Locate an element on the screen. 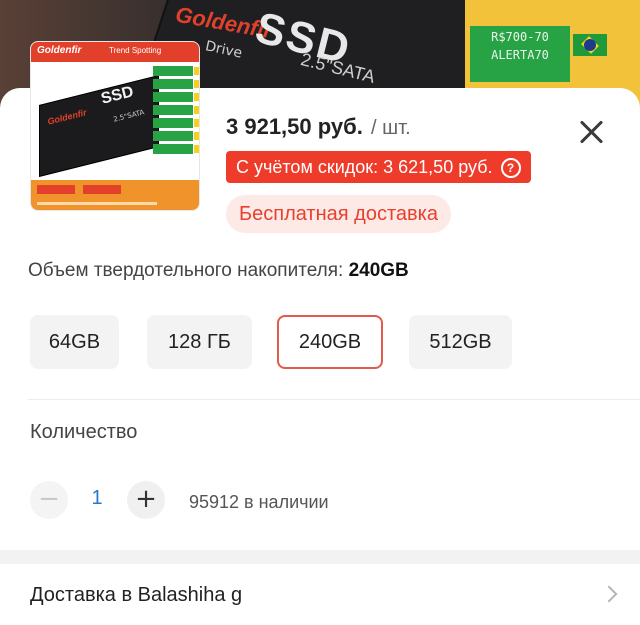 The height and width of the screenshot is (625, 640). thumbnail-brand: Goldenfir is located at coordinates (59, 50).